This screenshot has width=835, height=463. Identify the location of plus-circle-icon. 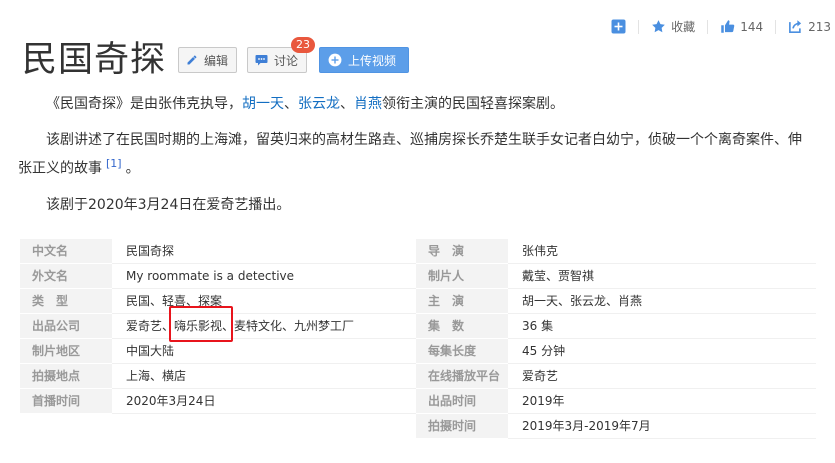
(335, 60).